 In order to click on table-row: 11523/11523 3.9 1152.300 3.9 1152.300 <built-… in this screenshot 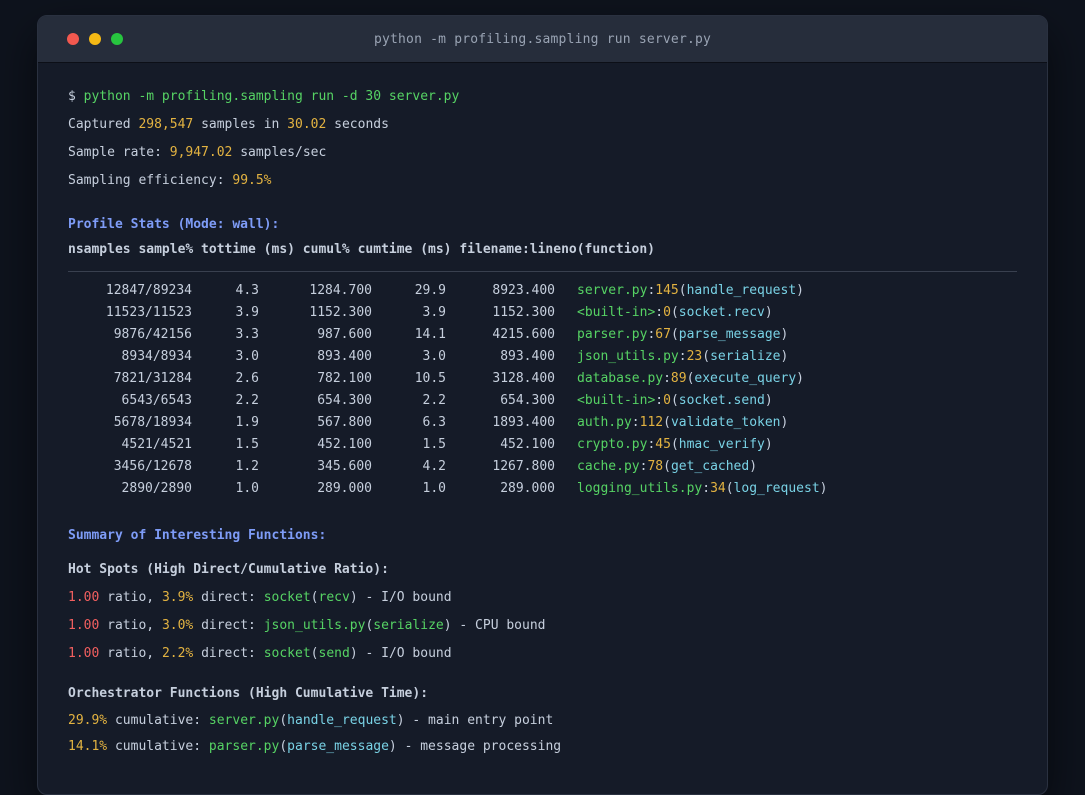, I will do `click(542, 313)`.